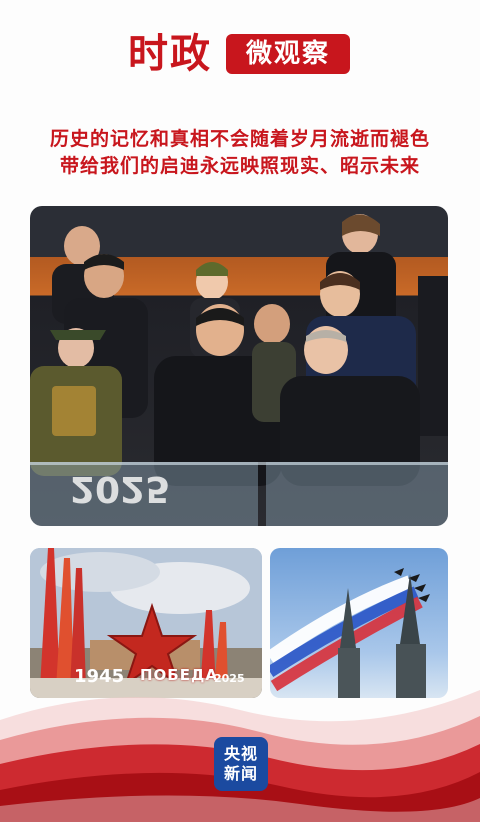 The image size is (480, 822). I want to click on subtitle-line-1: 历史的记忆和真相不会随着岁月流逝而褪色, so click(239, 139).